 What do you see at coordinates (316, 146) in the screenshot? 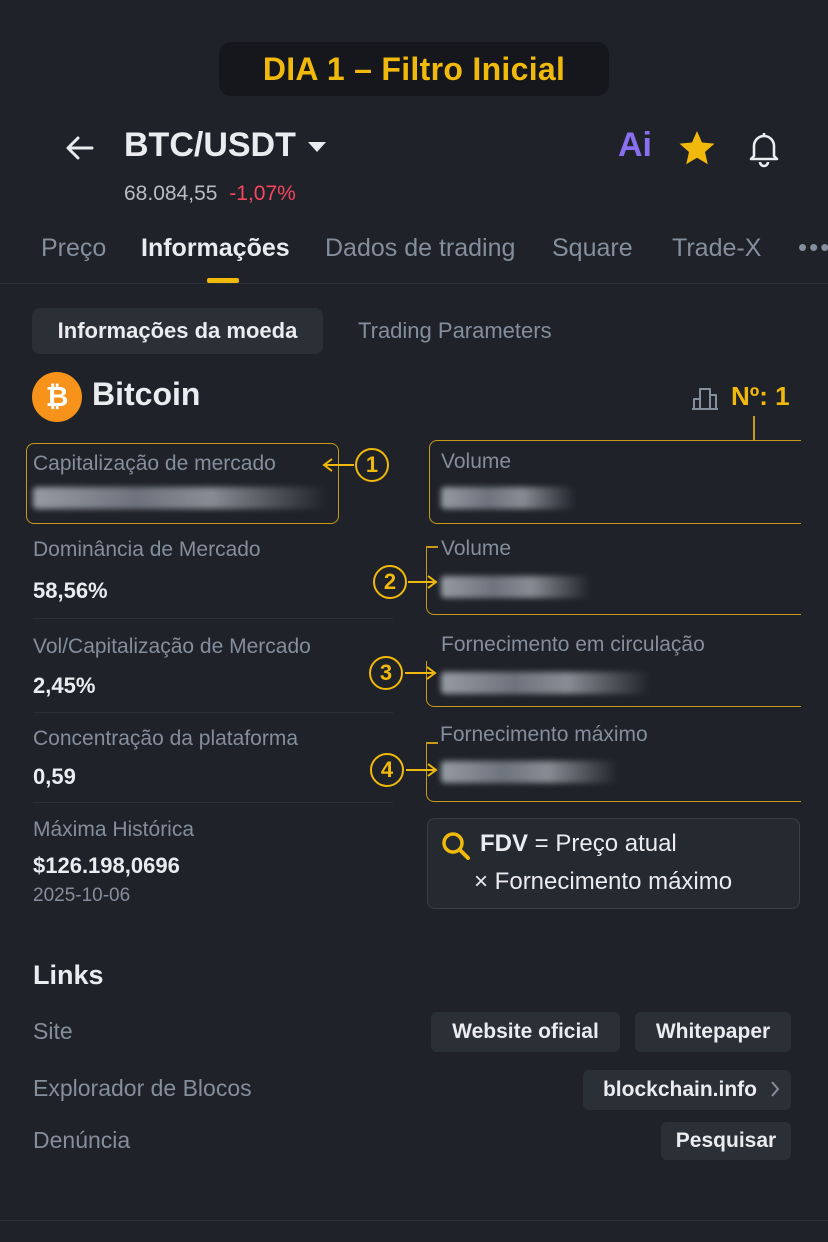
I see `caret-down-icon` at bounding box center [316, 146].